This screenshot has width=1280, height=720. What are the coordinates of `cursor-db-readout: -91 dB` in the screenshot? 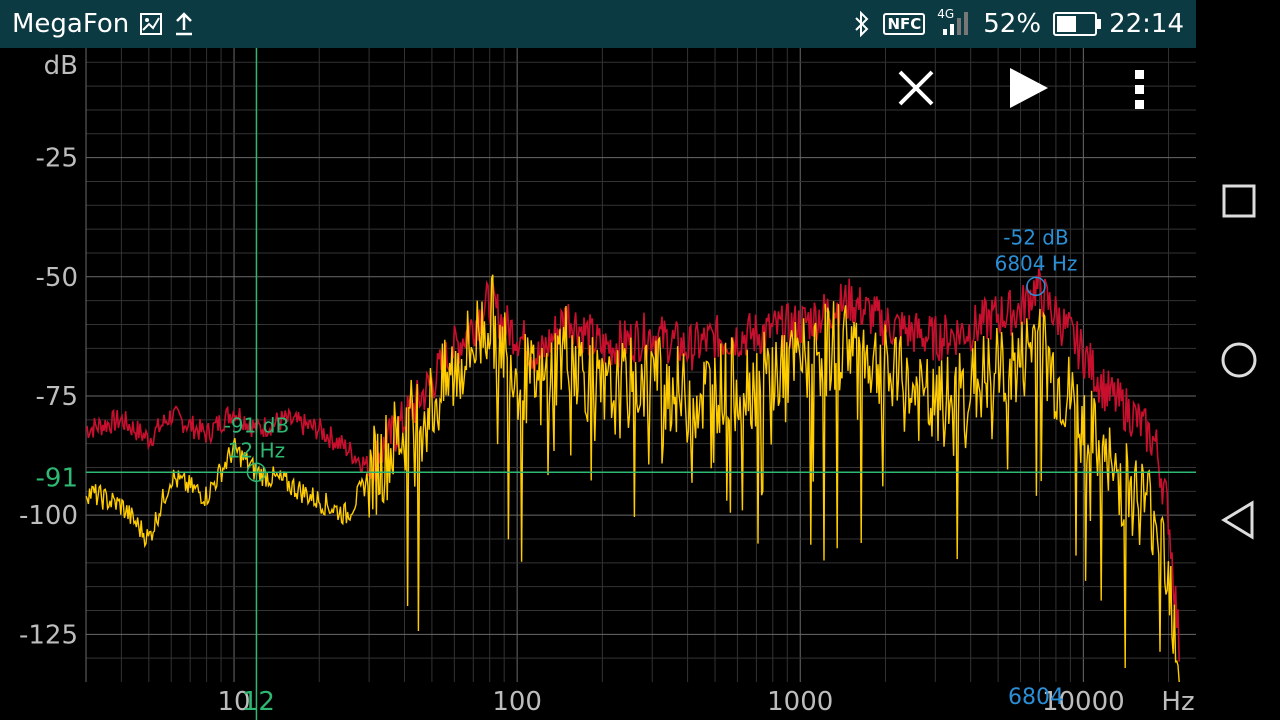 It's located at (256, 425).